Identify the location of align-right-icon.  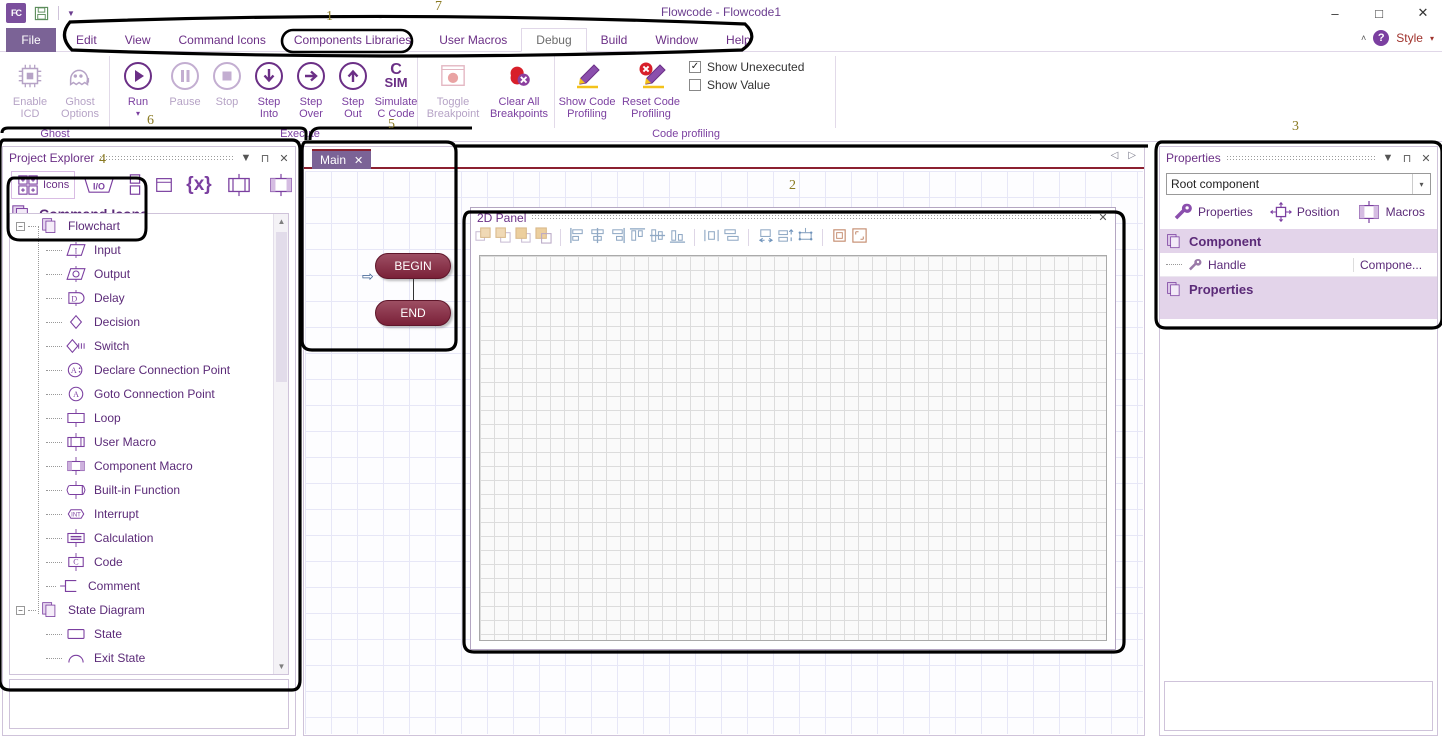
(617, 237).